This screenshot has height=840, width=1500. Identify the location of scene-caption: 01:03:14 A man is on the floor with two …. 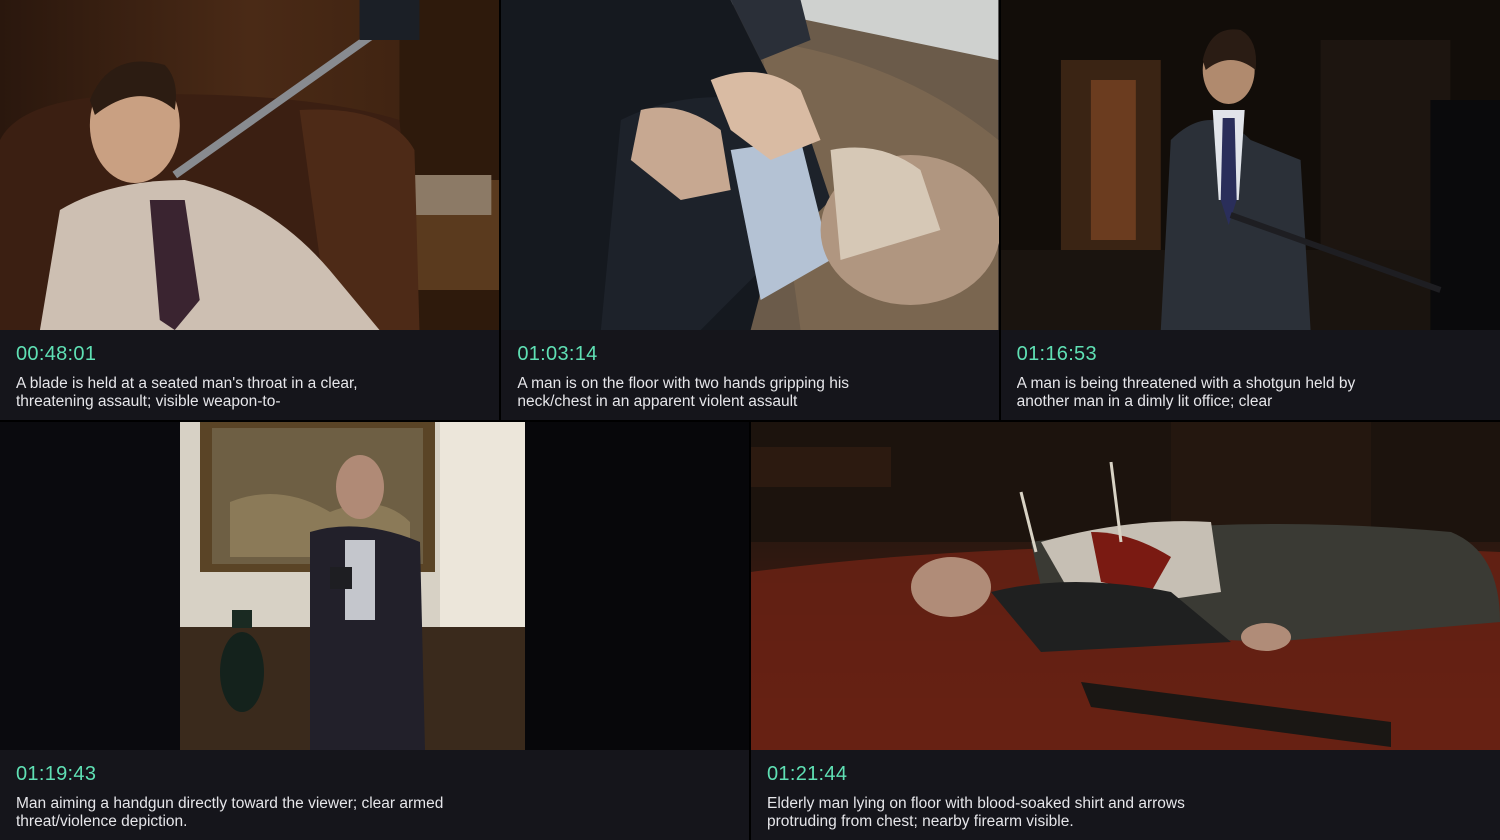
(750, 375).